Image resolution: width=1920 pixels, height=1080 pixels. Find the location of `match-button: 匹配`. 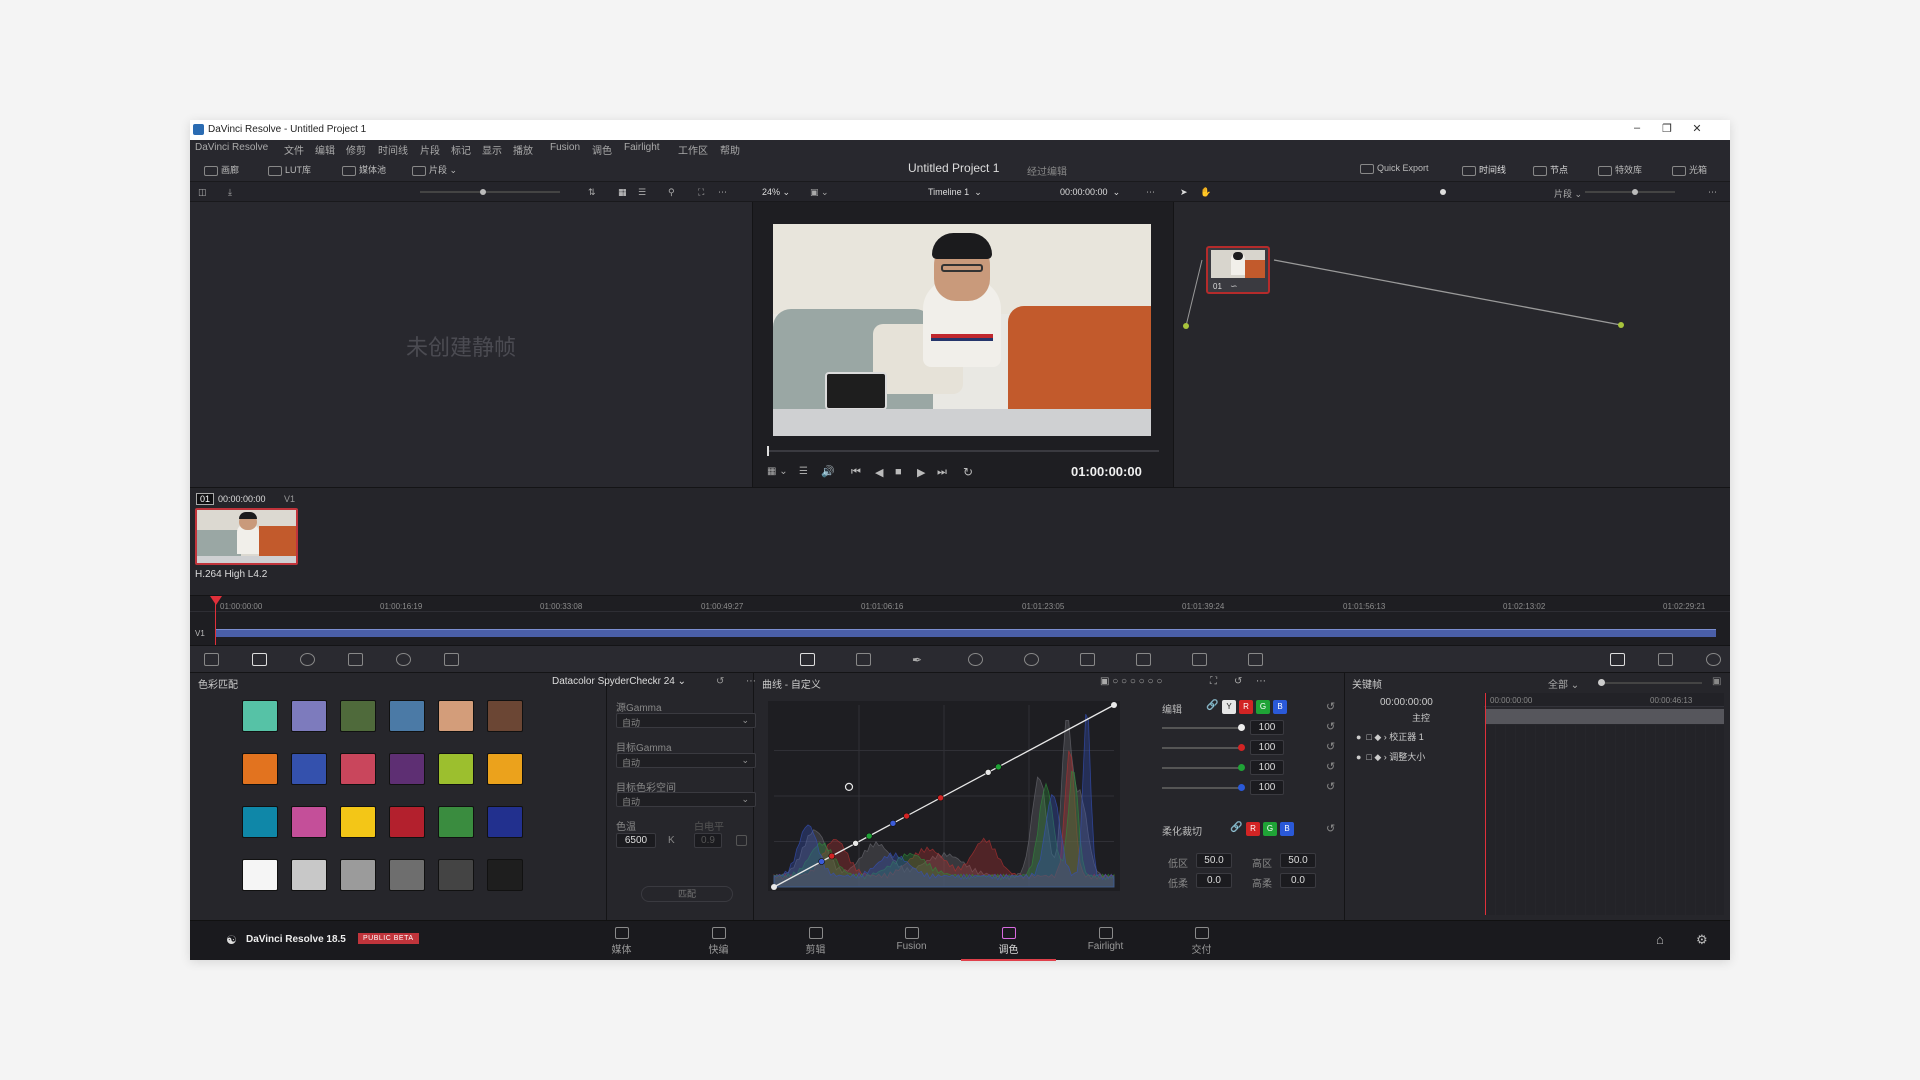

match-button: 匹配 is located at coordinates (687, 894).